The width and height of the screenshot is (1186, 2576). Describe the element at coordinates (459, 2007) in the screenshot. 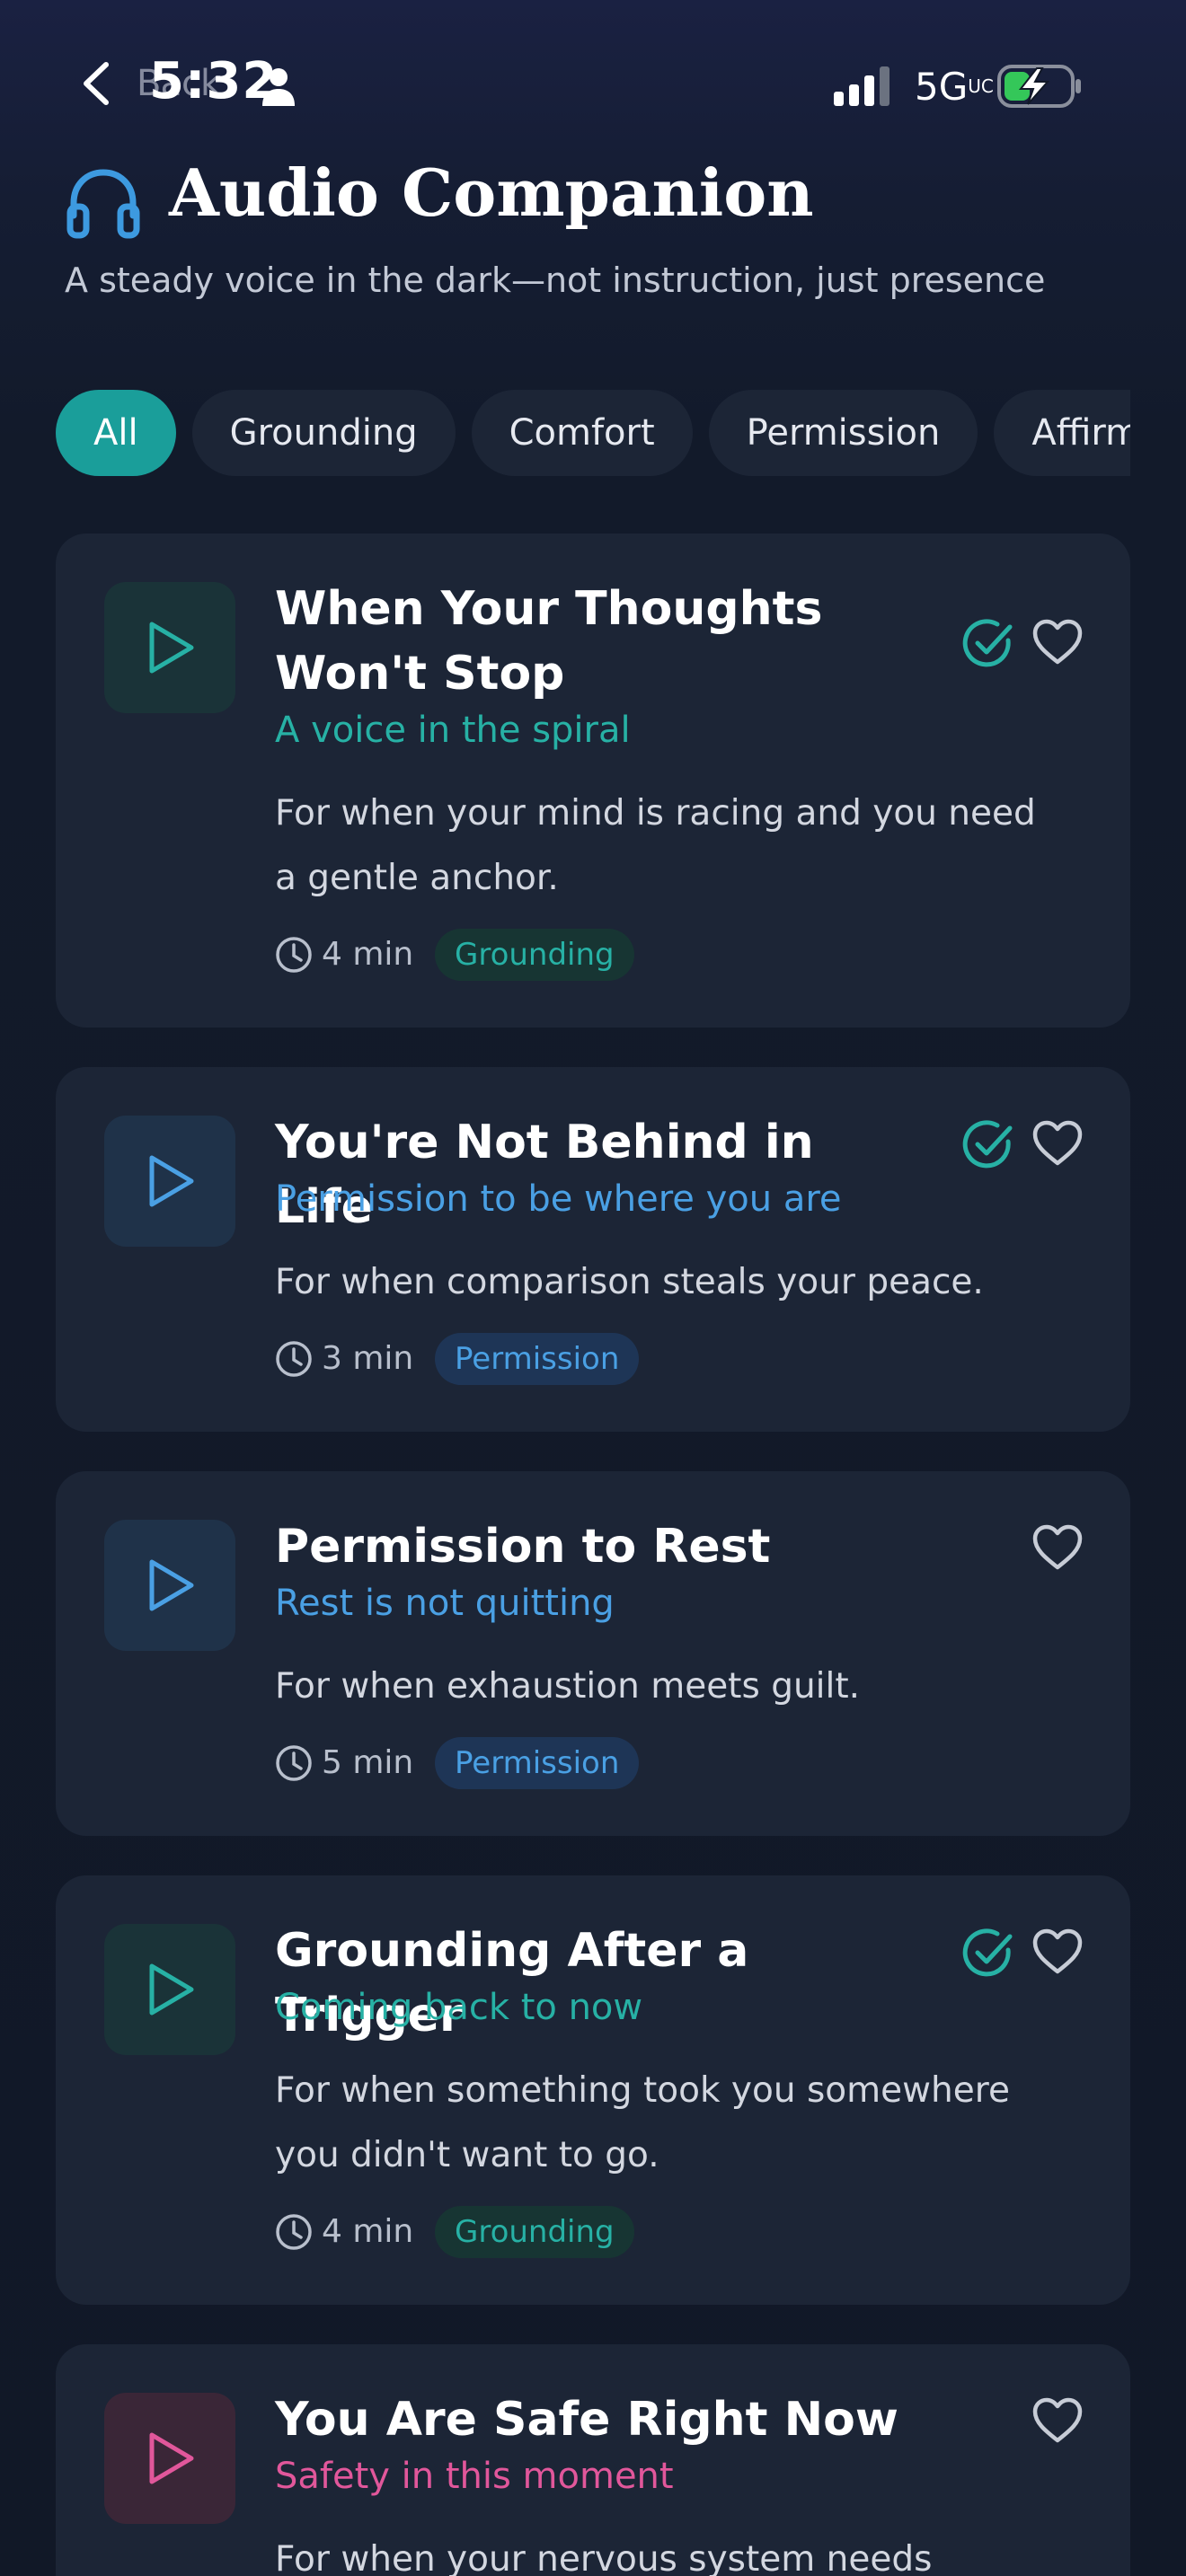

I see `track-subtitle: Coming back to now` at that location.